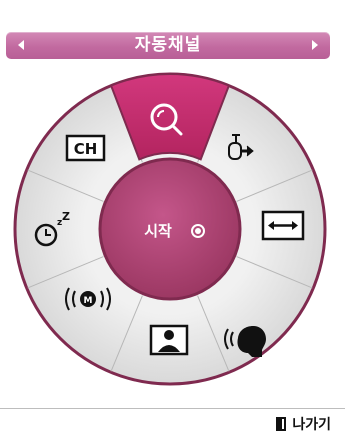  I want to click on door-exit-icon, so click(281, 424).